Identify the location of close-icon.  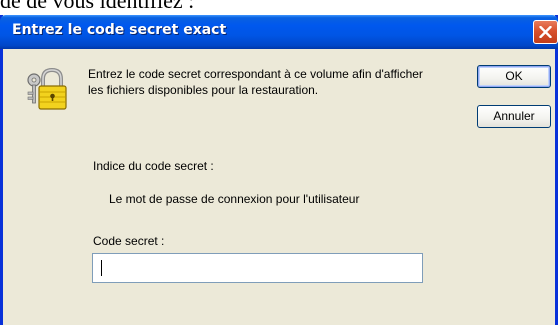
(545, 32).